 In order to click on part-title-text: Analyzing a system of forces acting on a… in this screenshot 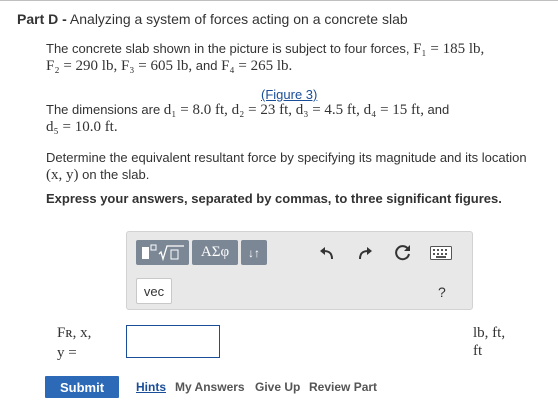, I will do `click(237, 19)`.